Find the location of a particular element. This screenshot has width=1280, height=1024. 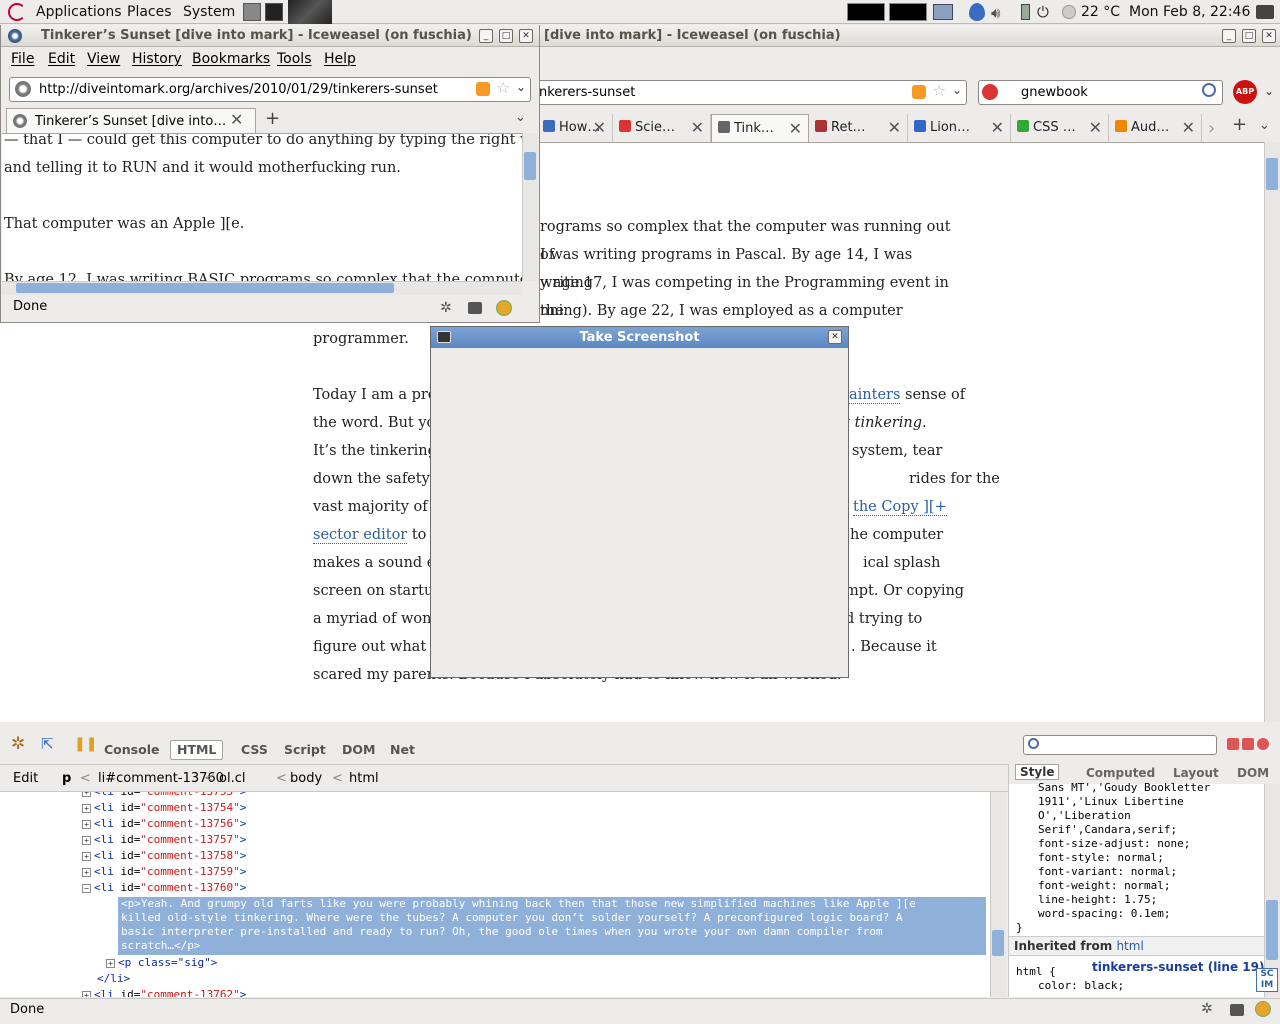

table-row: + <li id="comment-13756"> is located at coordinates (164, 824).